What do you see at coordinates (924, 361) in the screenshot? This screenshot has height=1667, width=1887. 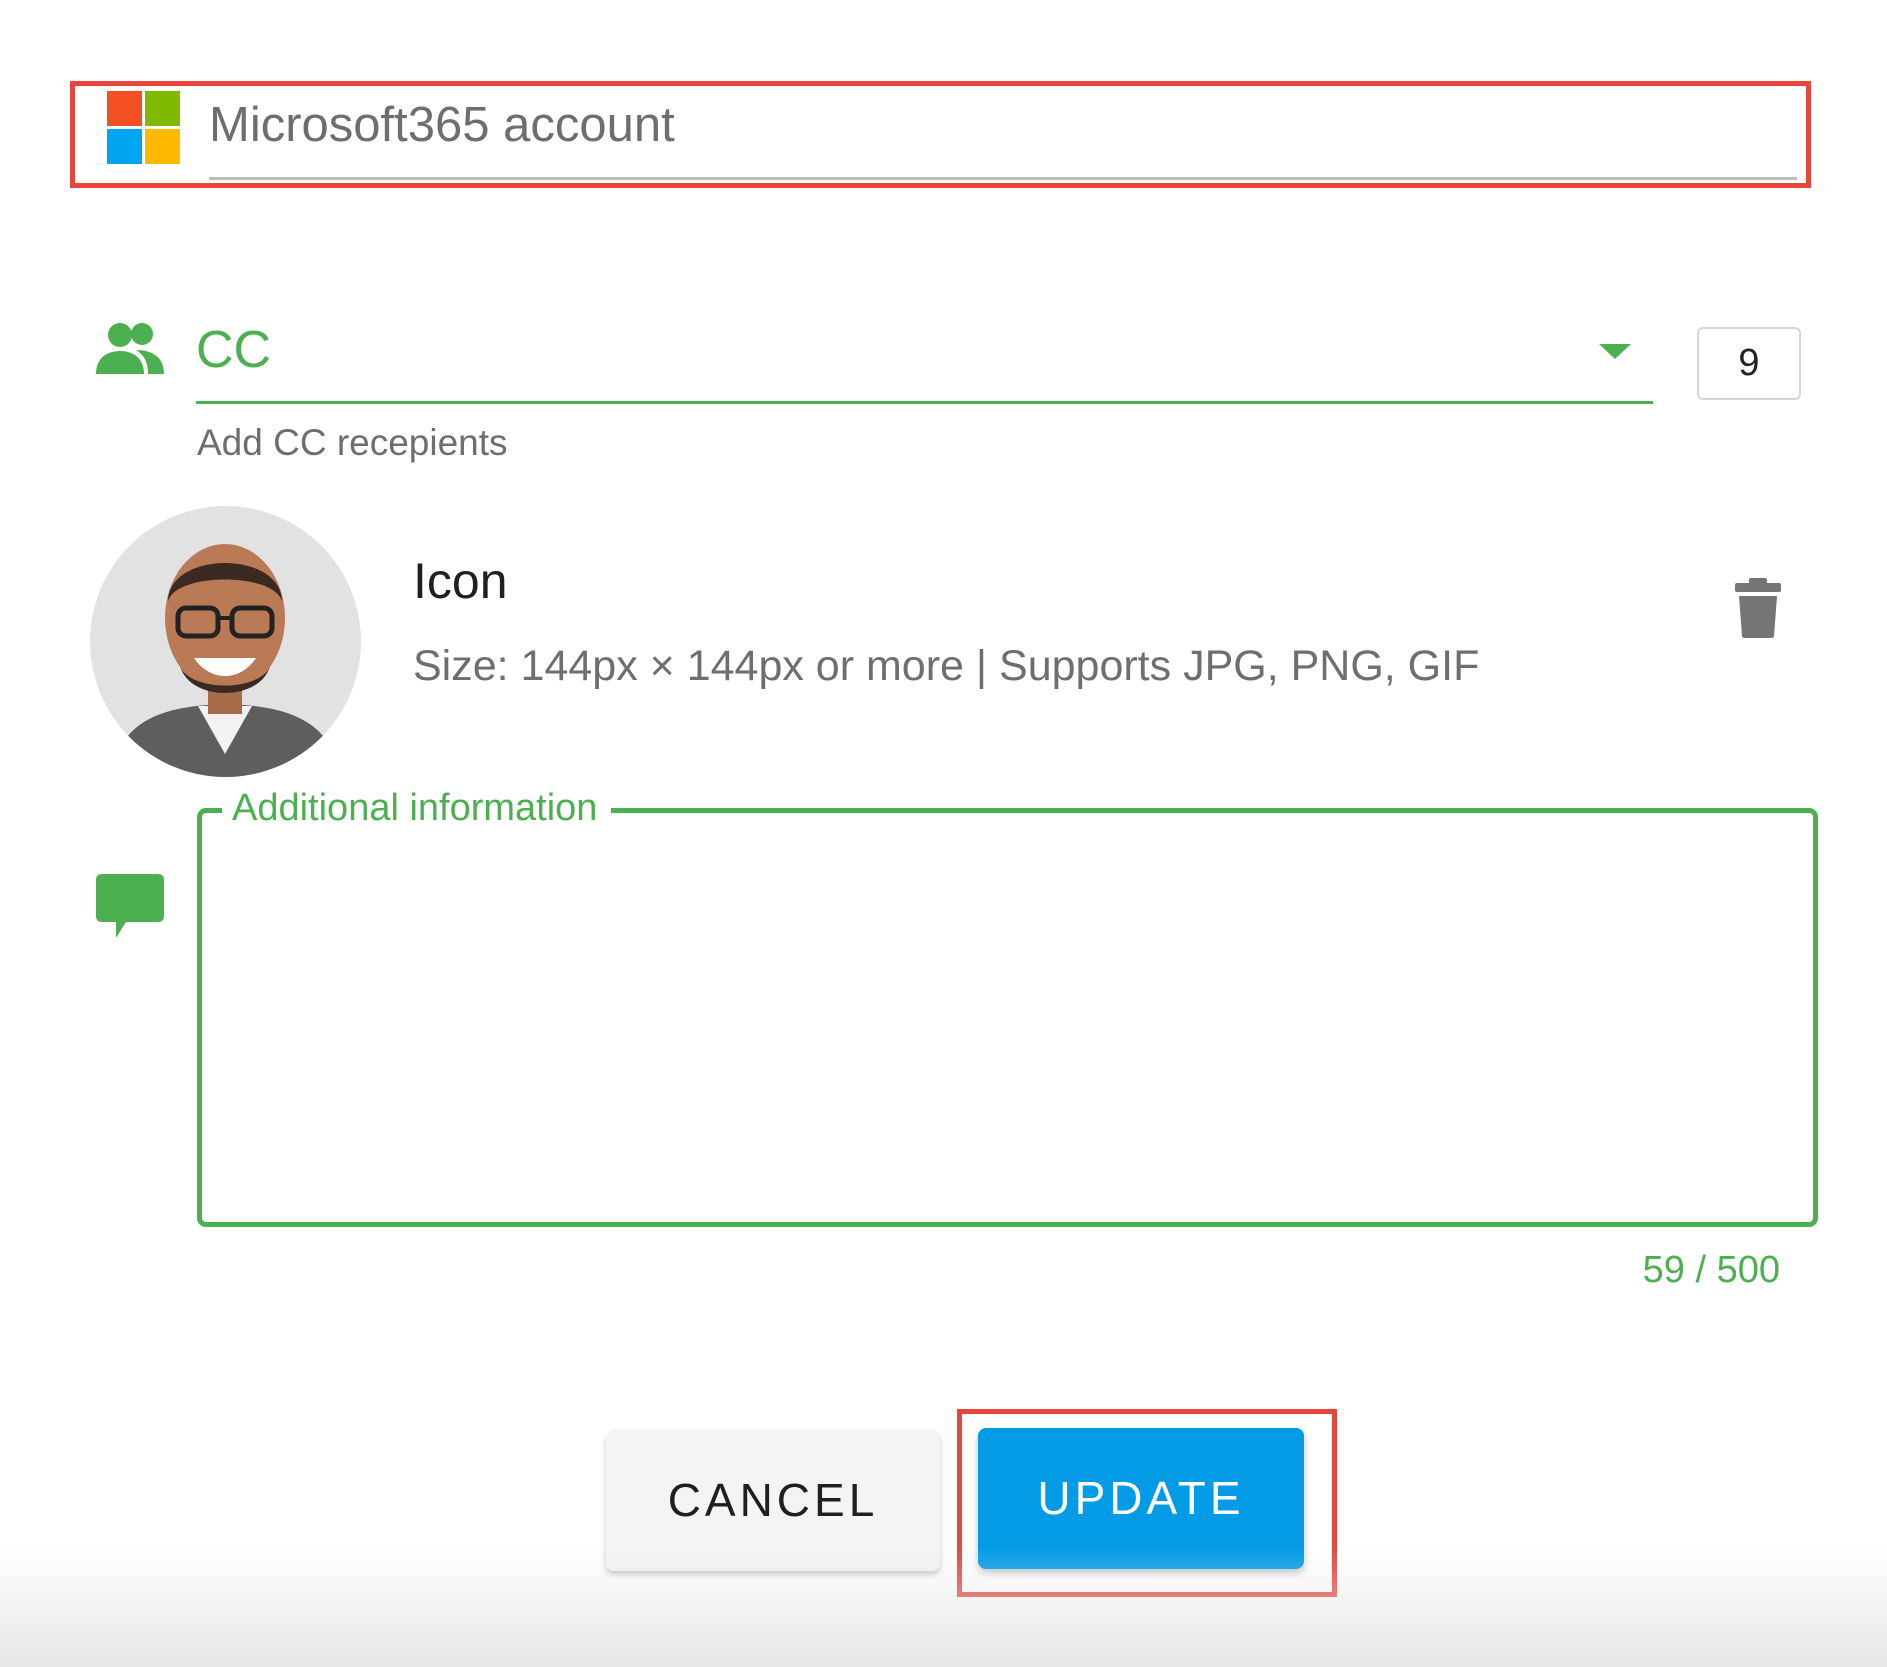 I see `cc-dropdown: CC` at bounding box center [924, 361].